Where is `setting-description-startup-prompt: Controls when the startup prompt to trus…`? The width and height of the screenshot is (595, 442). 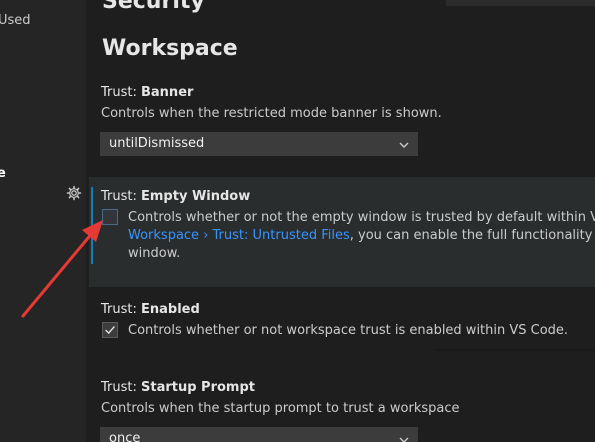
setting-description-startup-prompt: Controls when the startup prompt to trus… is located at coordinates (280, 408).